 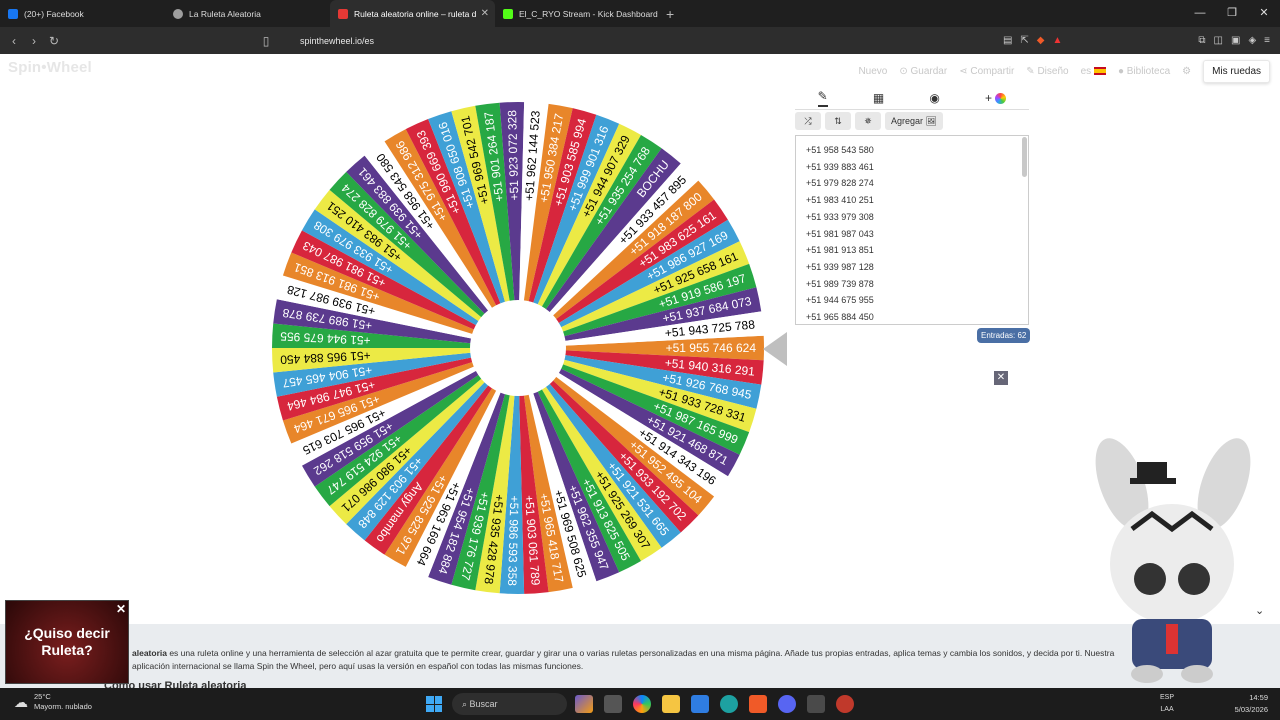 What do you see at coordinates (14, 41) in the screenshot?
I see `back-icon: ‹` at bounding box center [14, 41].